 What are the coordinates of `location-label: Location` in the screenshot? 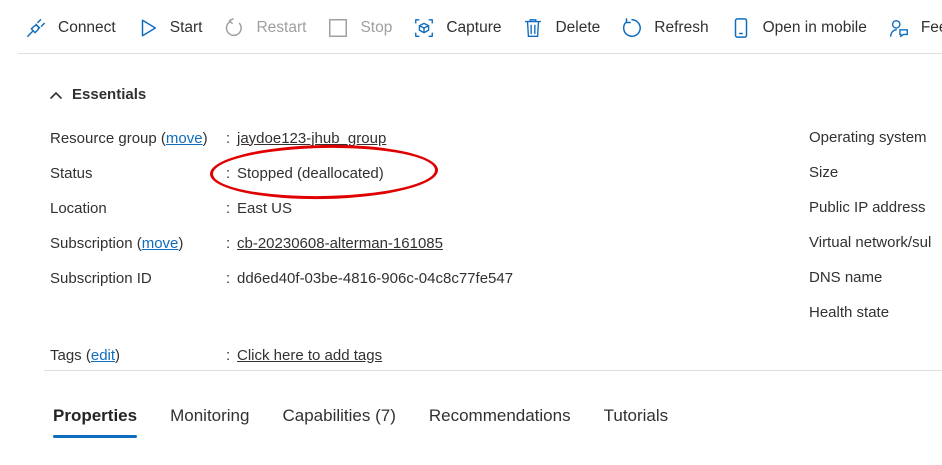 It's located at (78, 208).